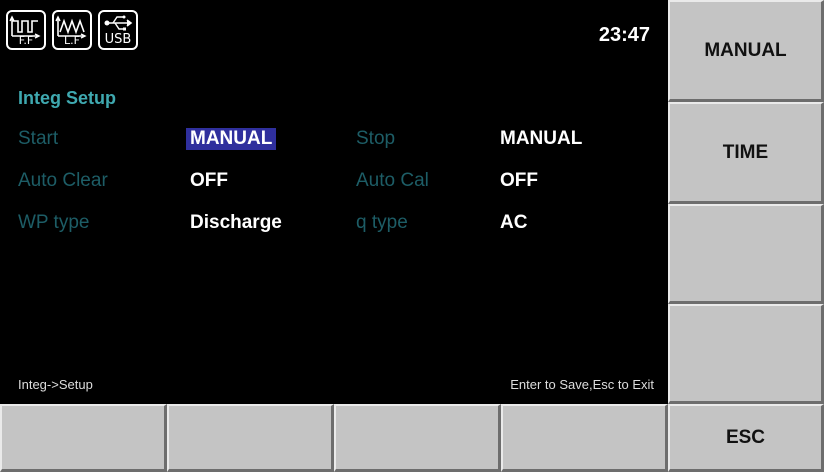 The height and width of the screenshot is (472, 824). Describe the element at coordinates (250, 438) in the screenshot. I see `bottom-softkey-2-button` at that location.